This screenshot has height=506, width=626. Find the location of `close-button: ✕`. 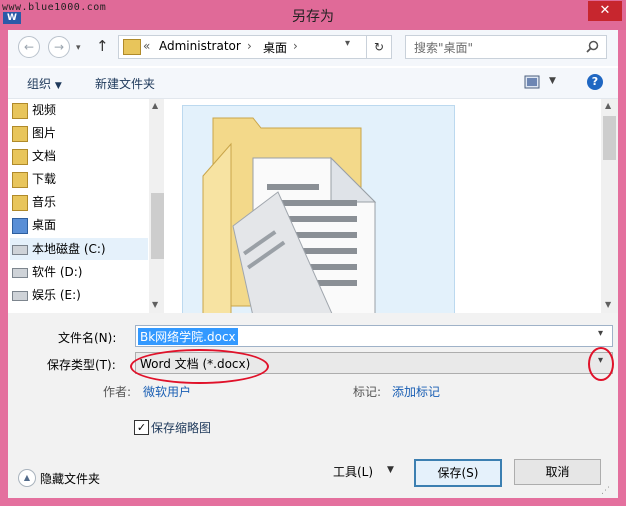

close-button: ✕ is located at coordinates (605, 11).